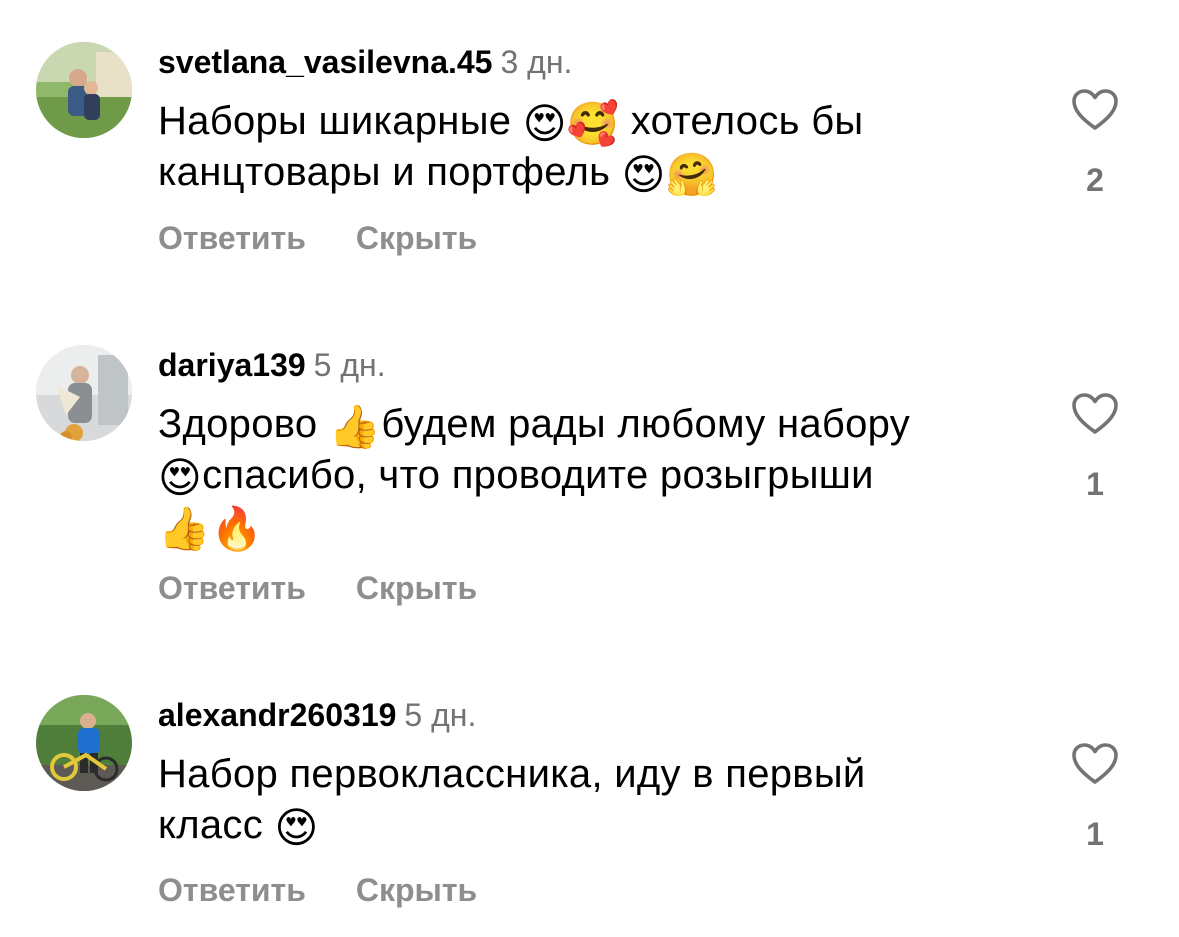 The image size is (1179, 937). Describe the element at coordinates (646, 424) in the screenshot. I see `comment-text-segment: будем рады любому набору` at that location.